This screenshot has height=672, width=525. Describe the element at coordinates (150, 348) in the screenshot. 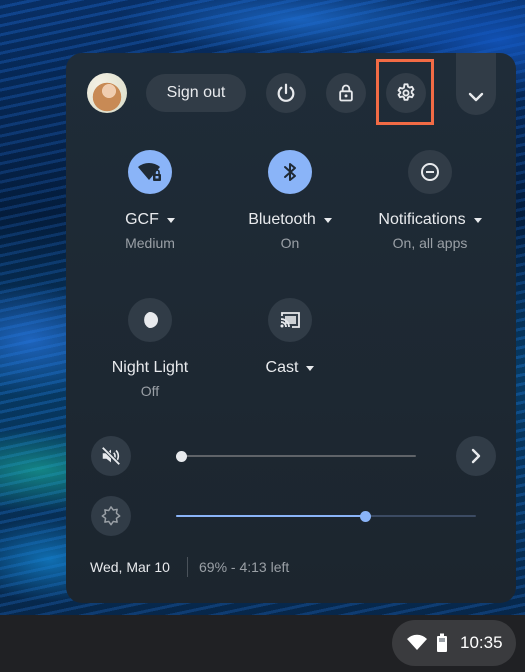

I see `tile-night-light: Night Light Off` at that location.